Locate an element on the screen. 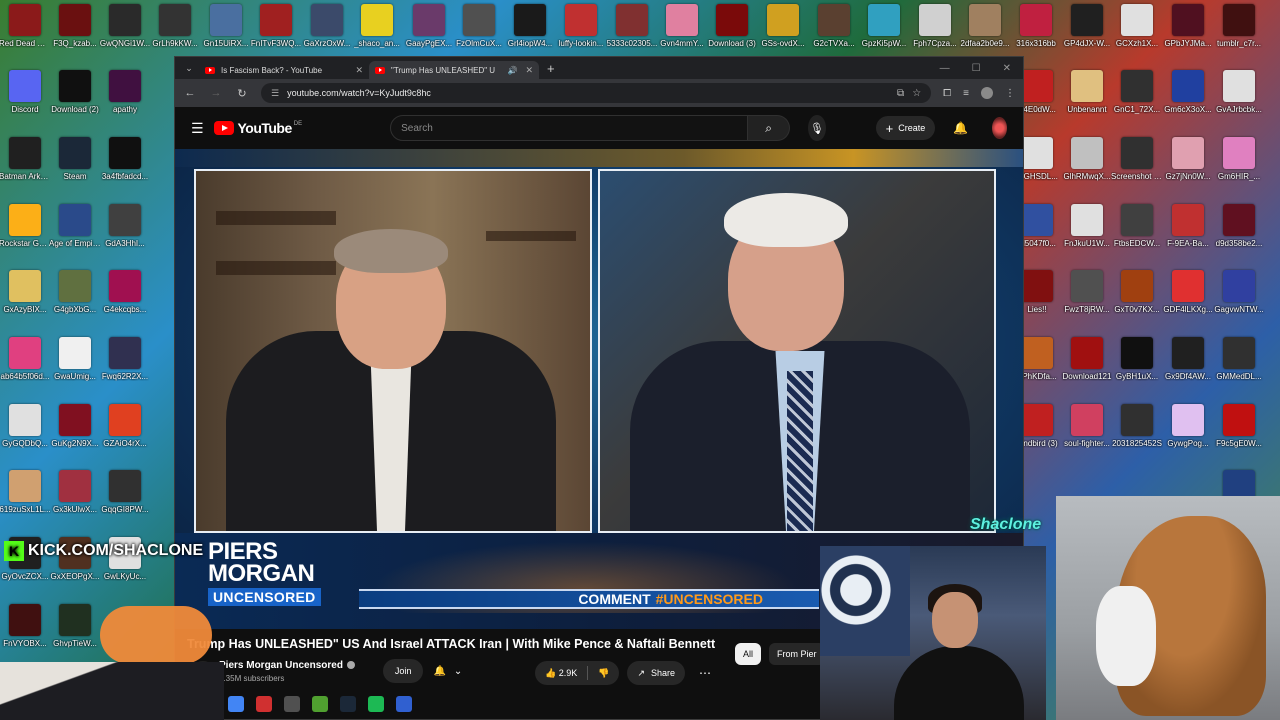 The image size is (1280, 720). desktop-shortcut: apathy is located at coordinates (125, 103).